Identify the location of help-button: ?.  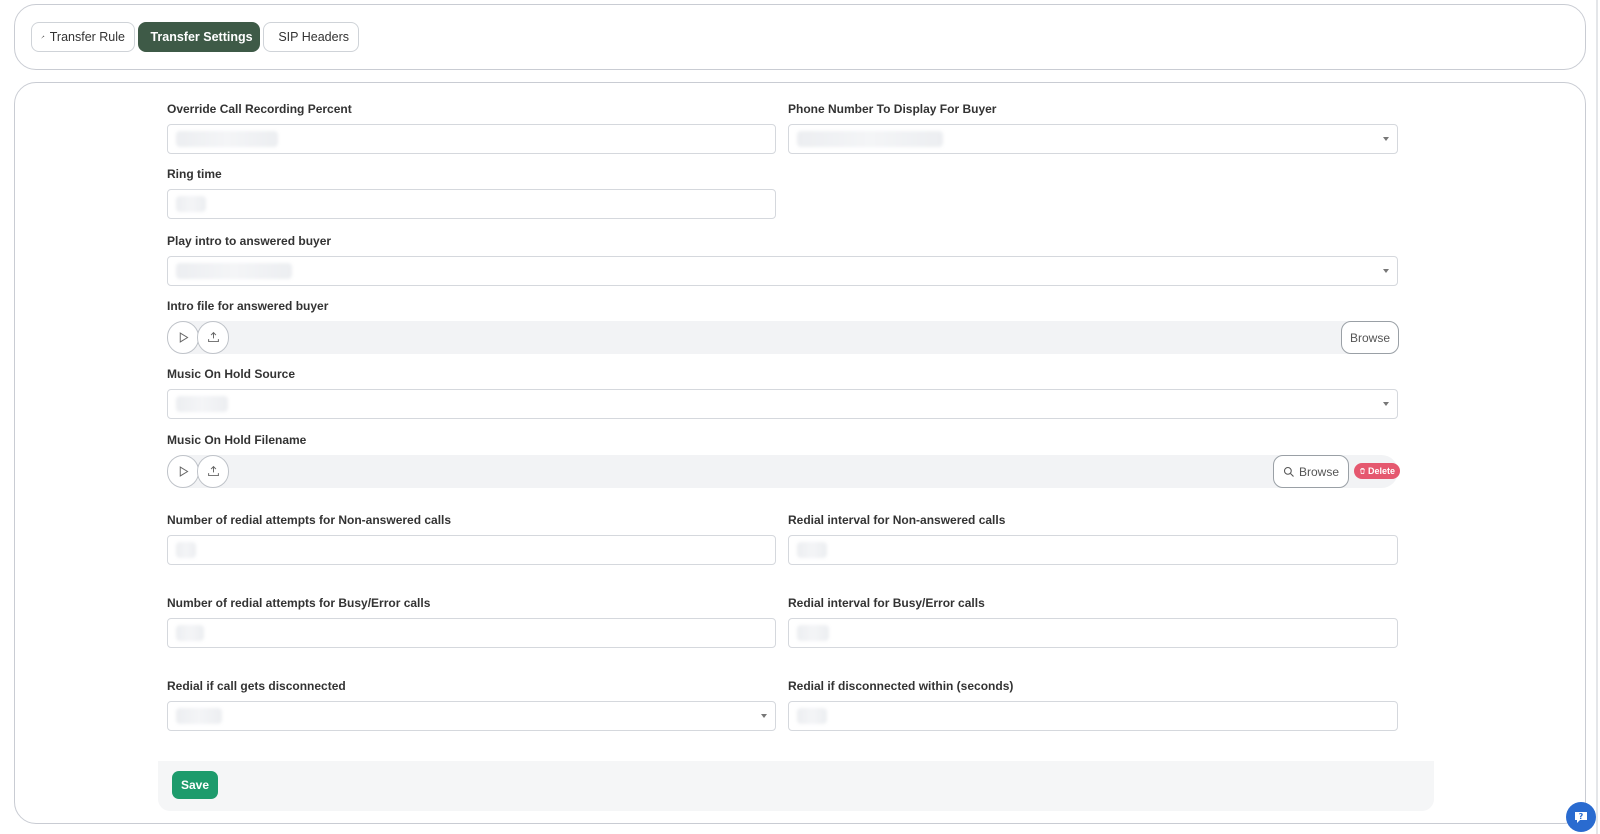
(1581, 817).